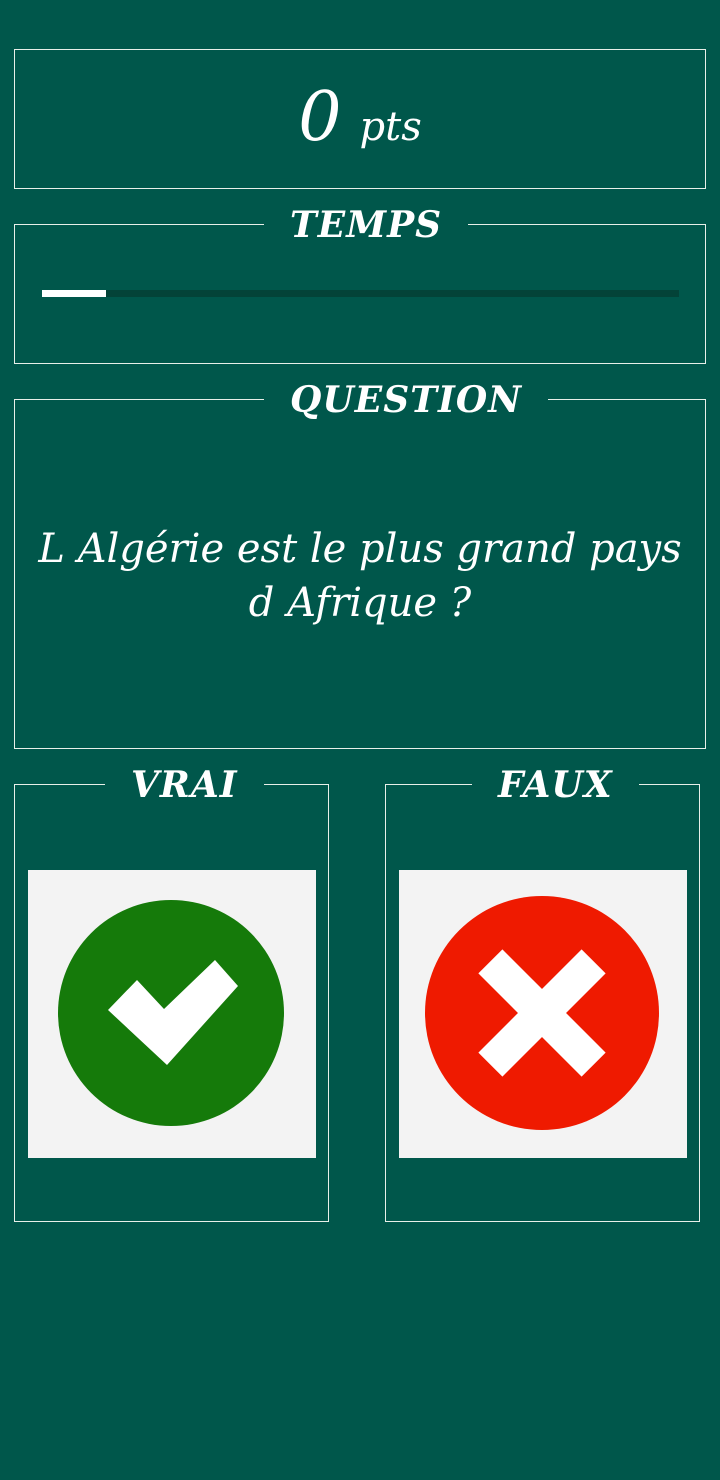  I want to click on score-value: 0, so click(320, 117).